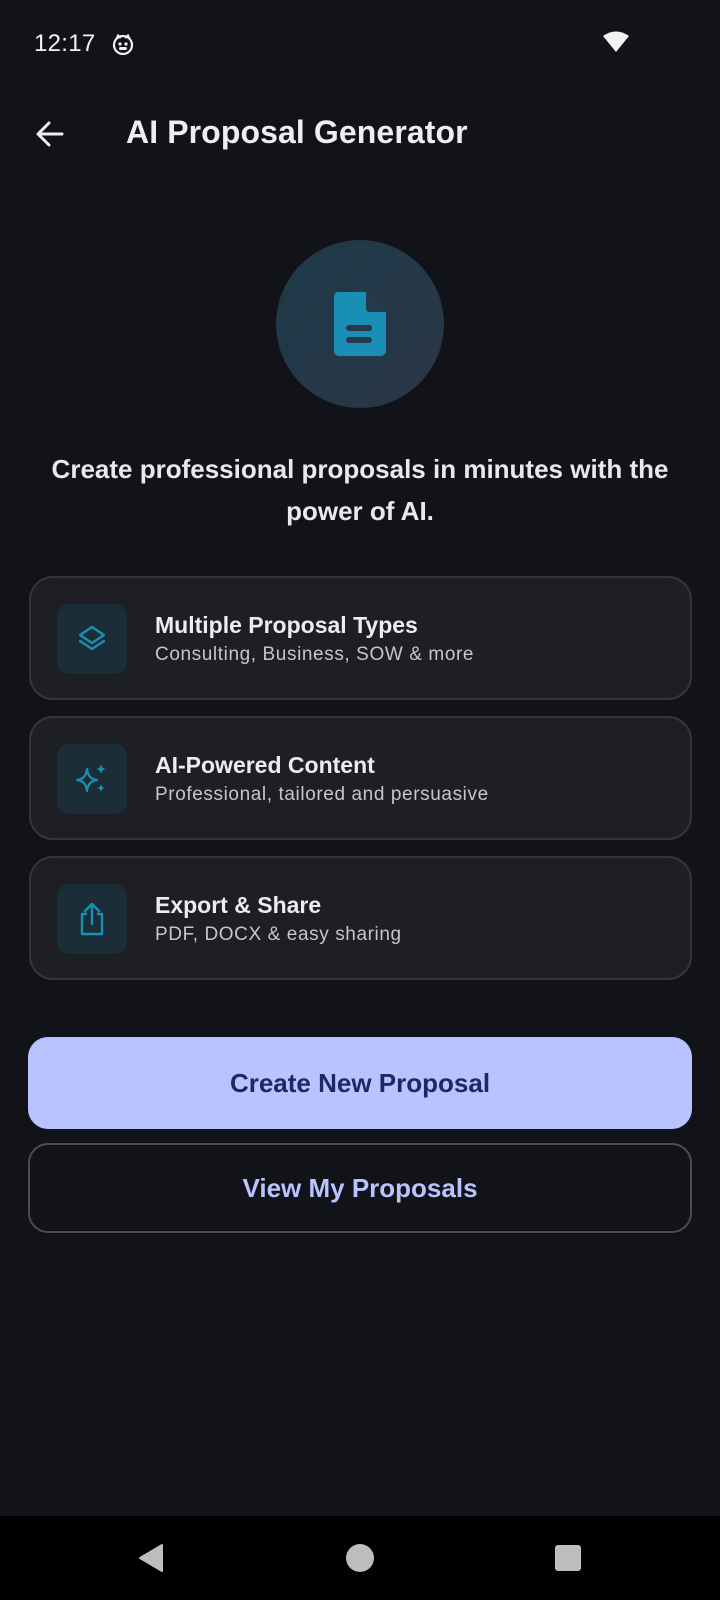  Describe the element at coordinates (360, 44) in the screenshot. I see `status-bar: 12:17` at that location.